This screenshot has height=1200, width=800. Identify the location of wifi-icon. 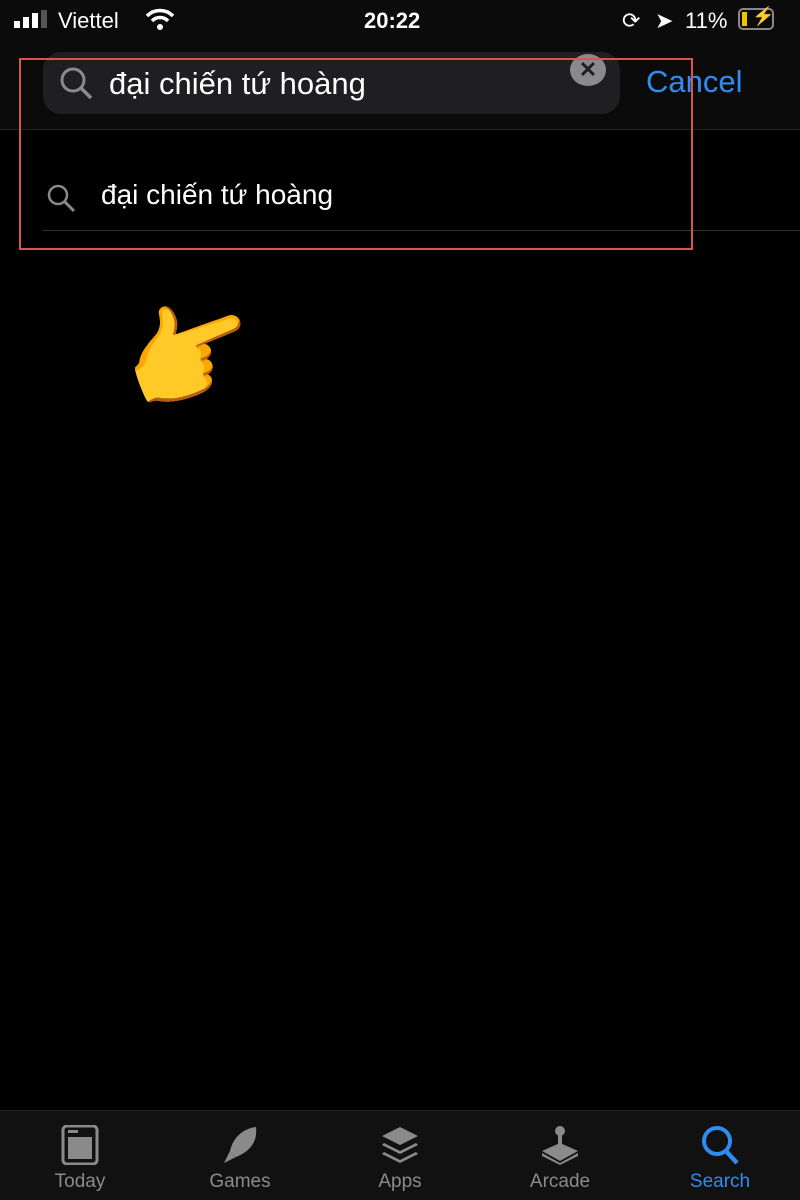
(160, 19).